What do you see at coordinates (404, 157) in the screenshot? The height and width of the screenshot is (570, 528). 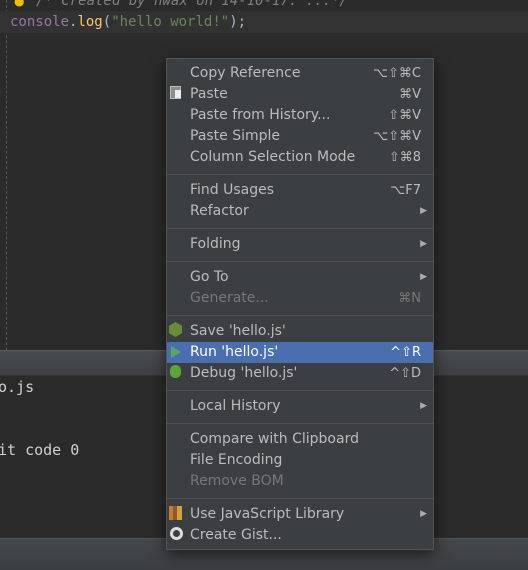 I see `menu-item-shortcut: ⇧⌘8` at bounding box center [404, 157].